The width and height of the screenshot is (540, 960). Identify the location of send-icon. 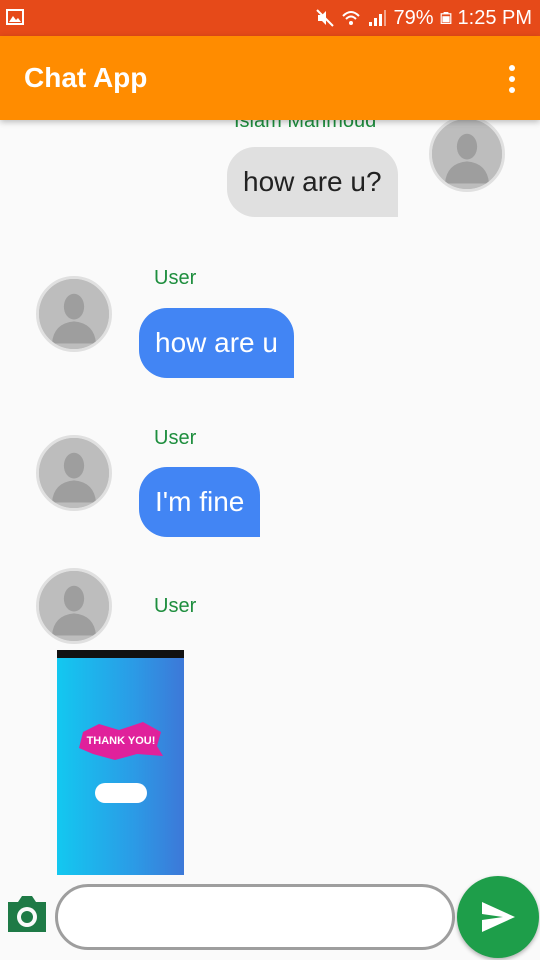
(498, 917).